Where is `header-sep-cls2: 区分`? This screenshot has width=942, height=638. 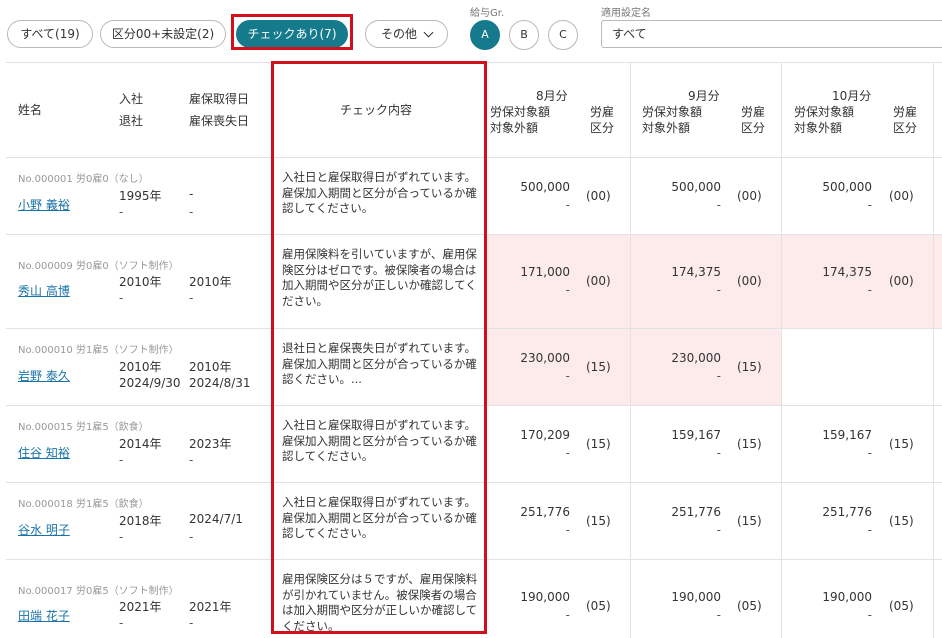
header-sep-cls2: 区分 is located at coordinates (753, 128).